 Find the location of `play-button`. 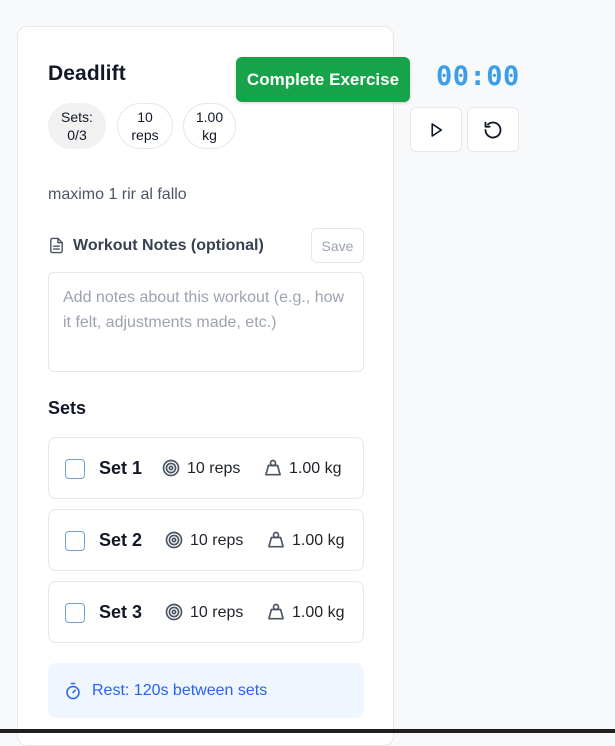

play-button is located at coordinates (436, 129).